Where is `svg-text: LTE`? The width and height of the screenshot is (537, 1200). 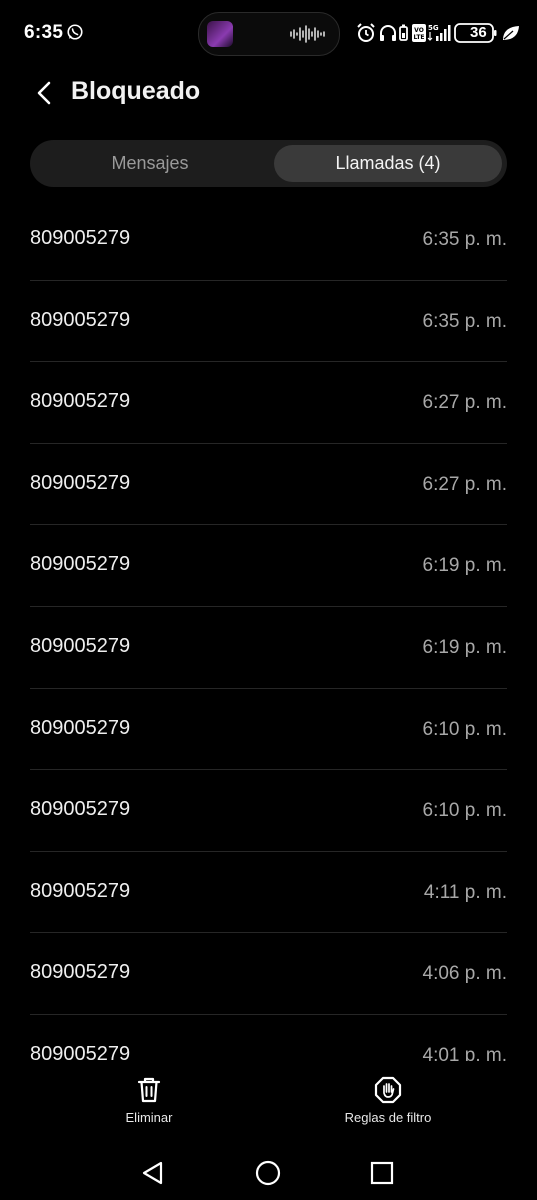
svg-text: LTE is located at coordinates (418, 37).